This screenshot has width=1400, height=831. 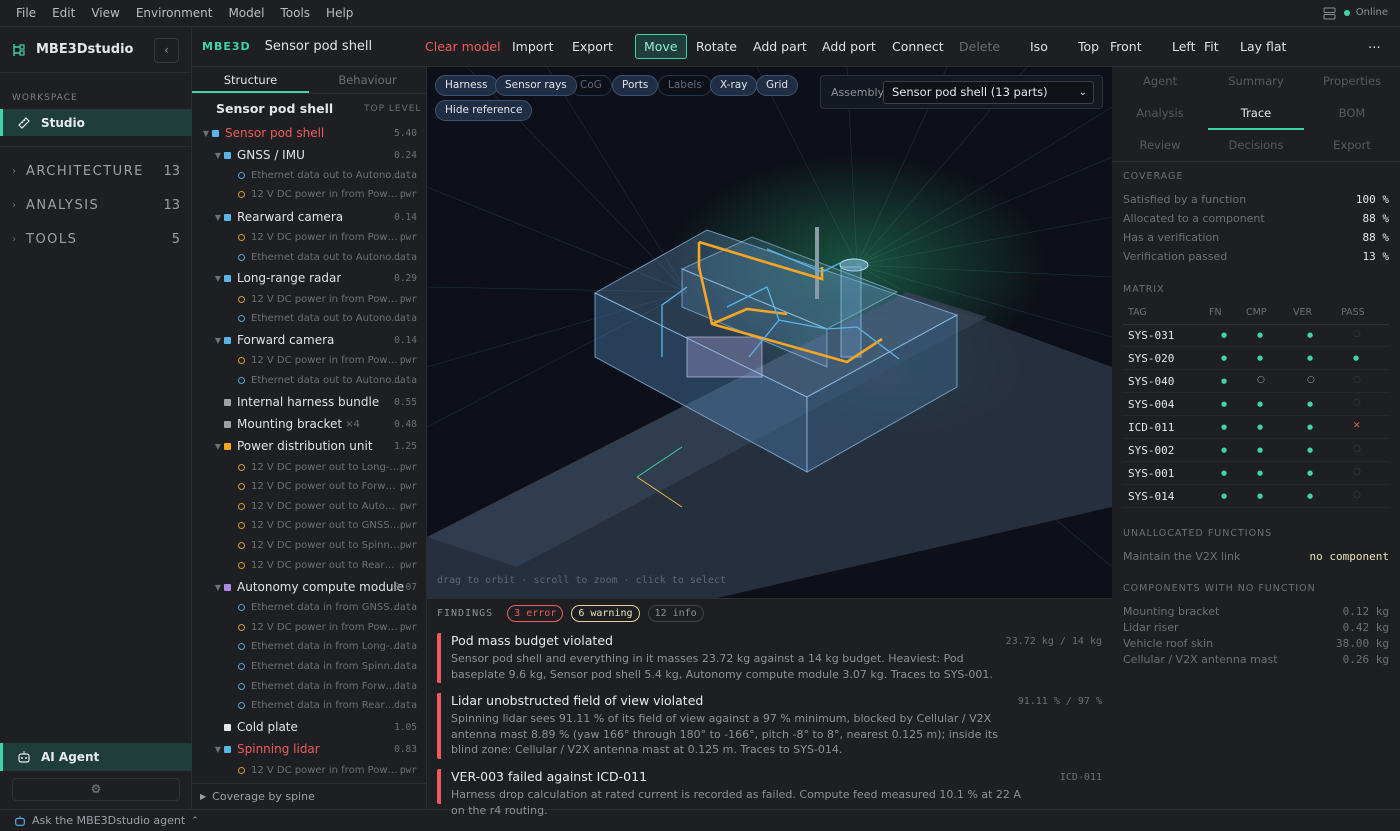 What do you see at coordinates (309, 278) in the screenshot?
I see `tree-part-row: ▼ Long-range radar 0.29` at bounding box center [309, 278].